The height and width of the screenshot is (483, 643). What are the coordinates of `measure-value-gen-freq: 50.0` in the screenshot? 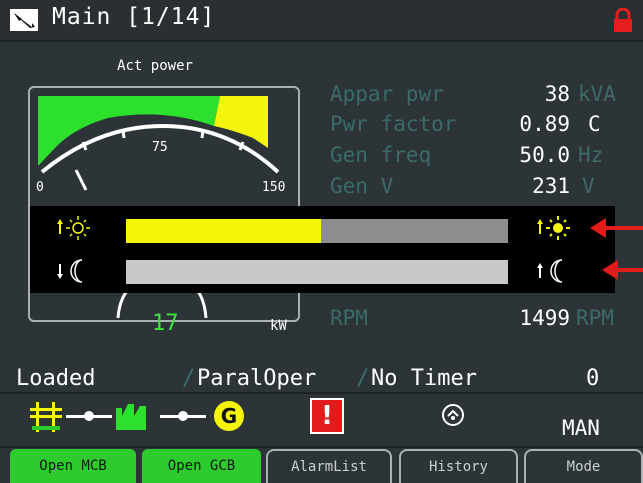 It's located at (544, 155).